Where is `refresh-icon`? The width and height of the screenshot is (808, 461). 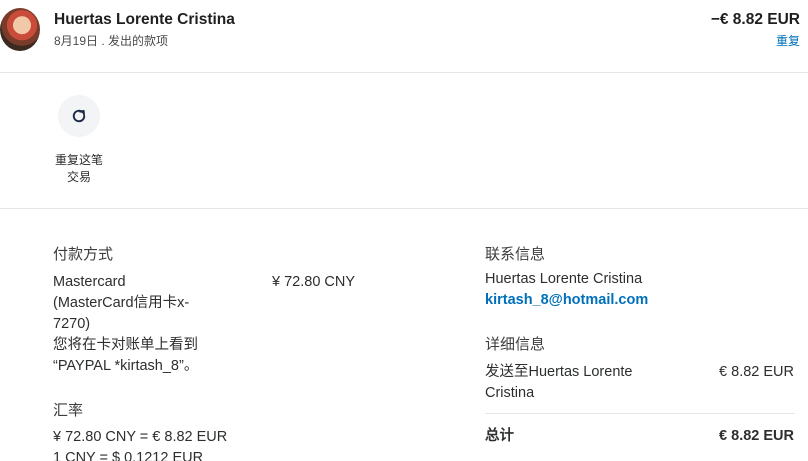
refresh-icon is located at coordinates (79, 116).